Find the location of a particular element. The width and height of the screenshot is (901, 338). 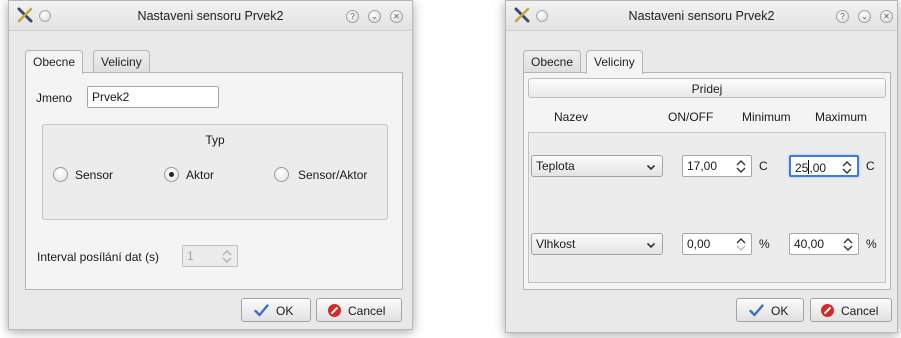

type-group-title: Typ is located at coordinates (215, 140).